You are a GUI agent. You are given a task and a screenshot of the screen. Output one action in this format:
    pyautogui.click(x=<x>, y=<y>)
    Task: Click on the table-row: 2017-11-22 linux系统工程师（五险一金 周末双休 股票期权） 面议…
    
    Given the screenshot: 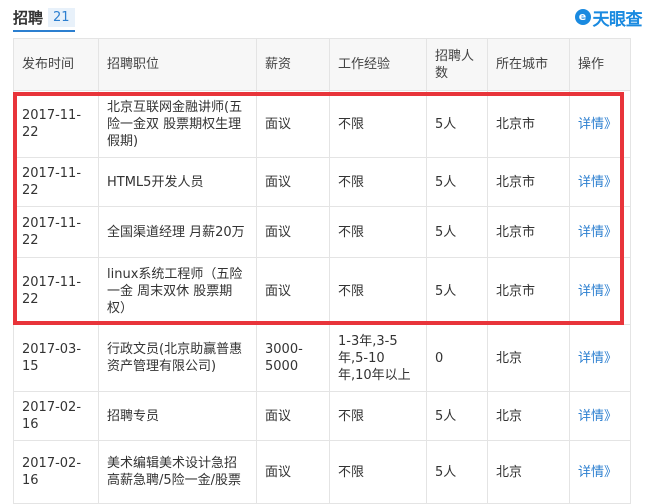 What is the action you would take?
    pyautogui.click(x=322, y=291)
    